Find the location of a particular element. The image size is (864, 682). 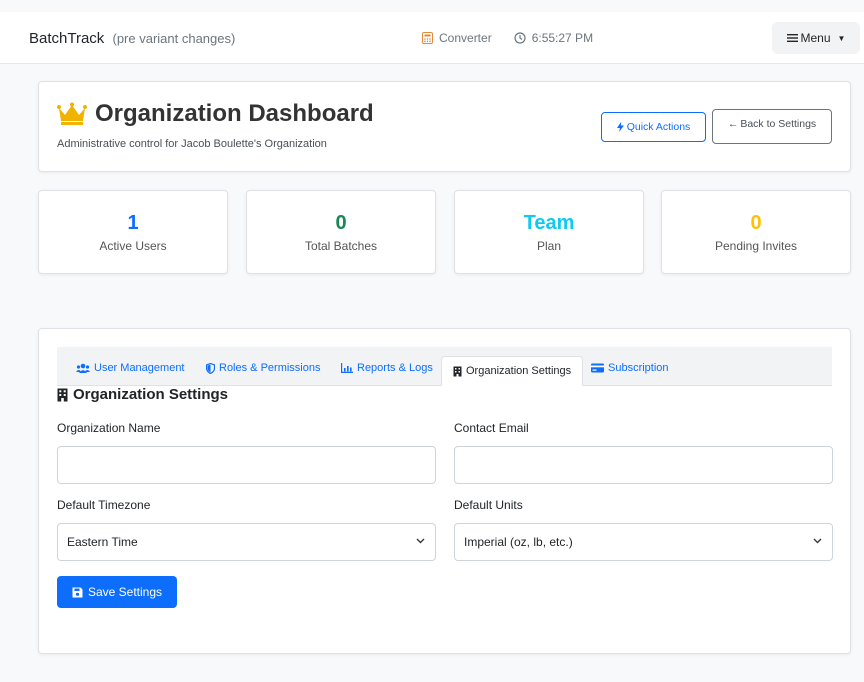

clock-time: 6:55:27 PM is located at coordinates (562, 38).